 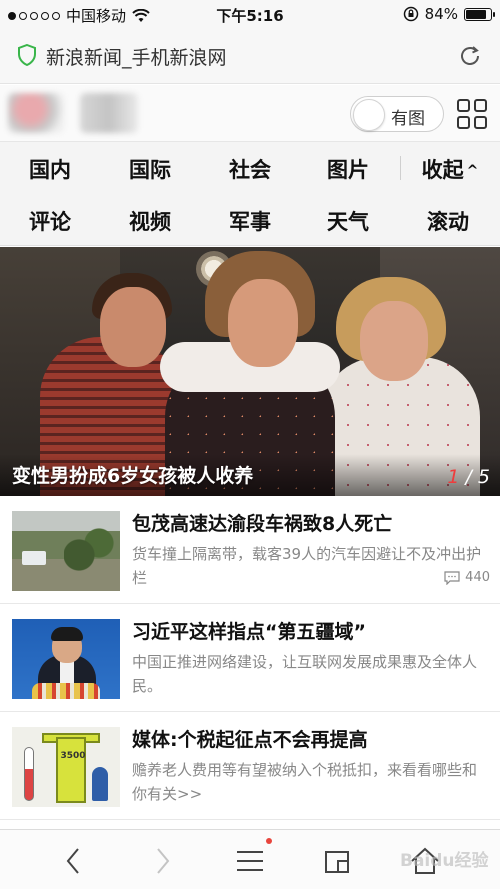 What do you see at coordinates (250, 113) in the screenshot?
I see `brand-row: 有图` at bounding box center [250, 113].